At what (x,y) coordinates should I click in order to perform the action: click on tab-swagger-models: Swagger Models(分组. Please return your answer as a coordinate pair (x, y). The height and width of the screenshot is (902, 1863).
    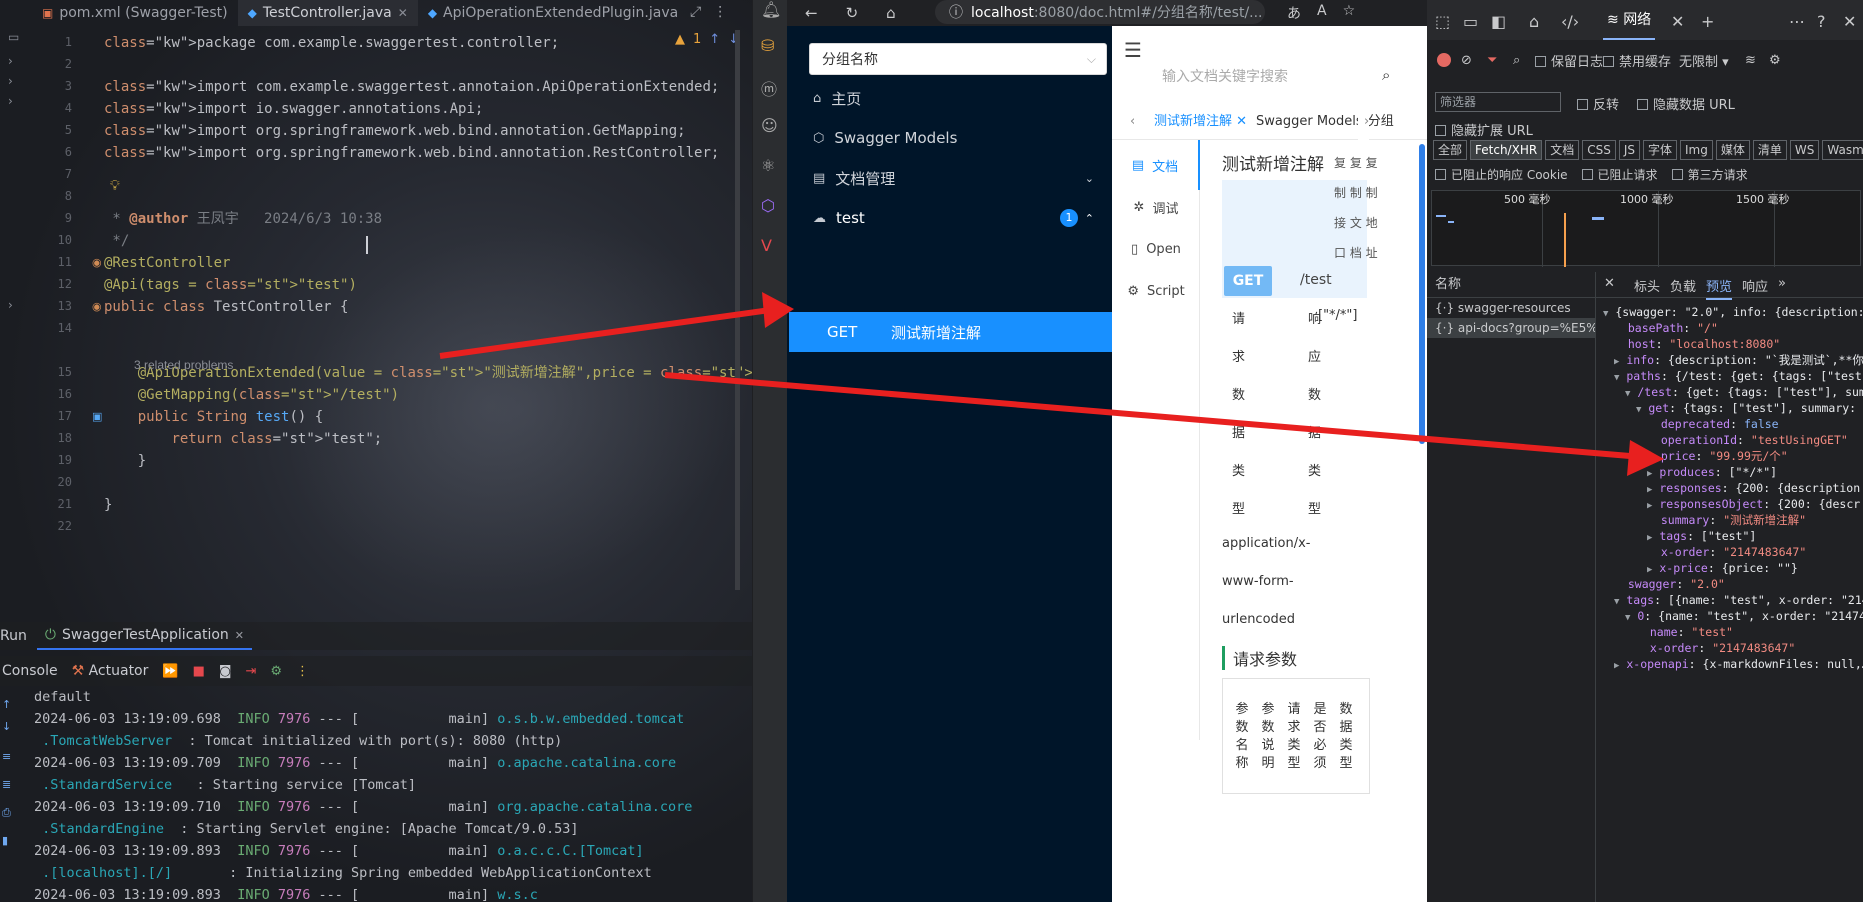
    Looking at the image, I should click on (1325, 122).